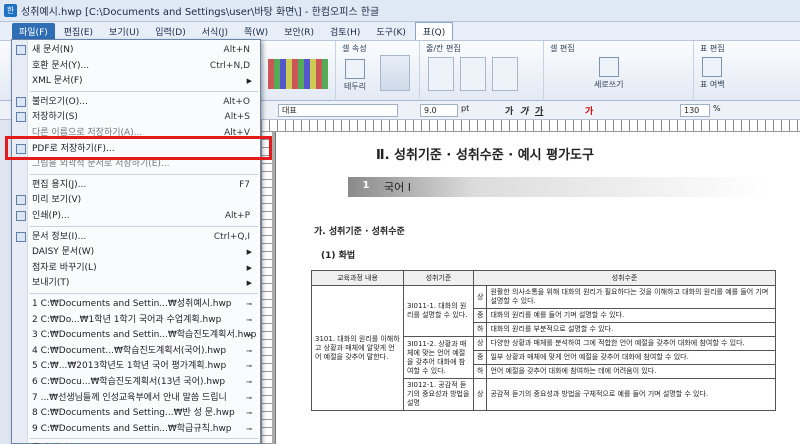  I want to click on bold-button: 가, so click(509, 110).